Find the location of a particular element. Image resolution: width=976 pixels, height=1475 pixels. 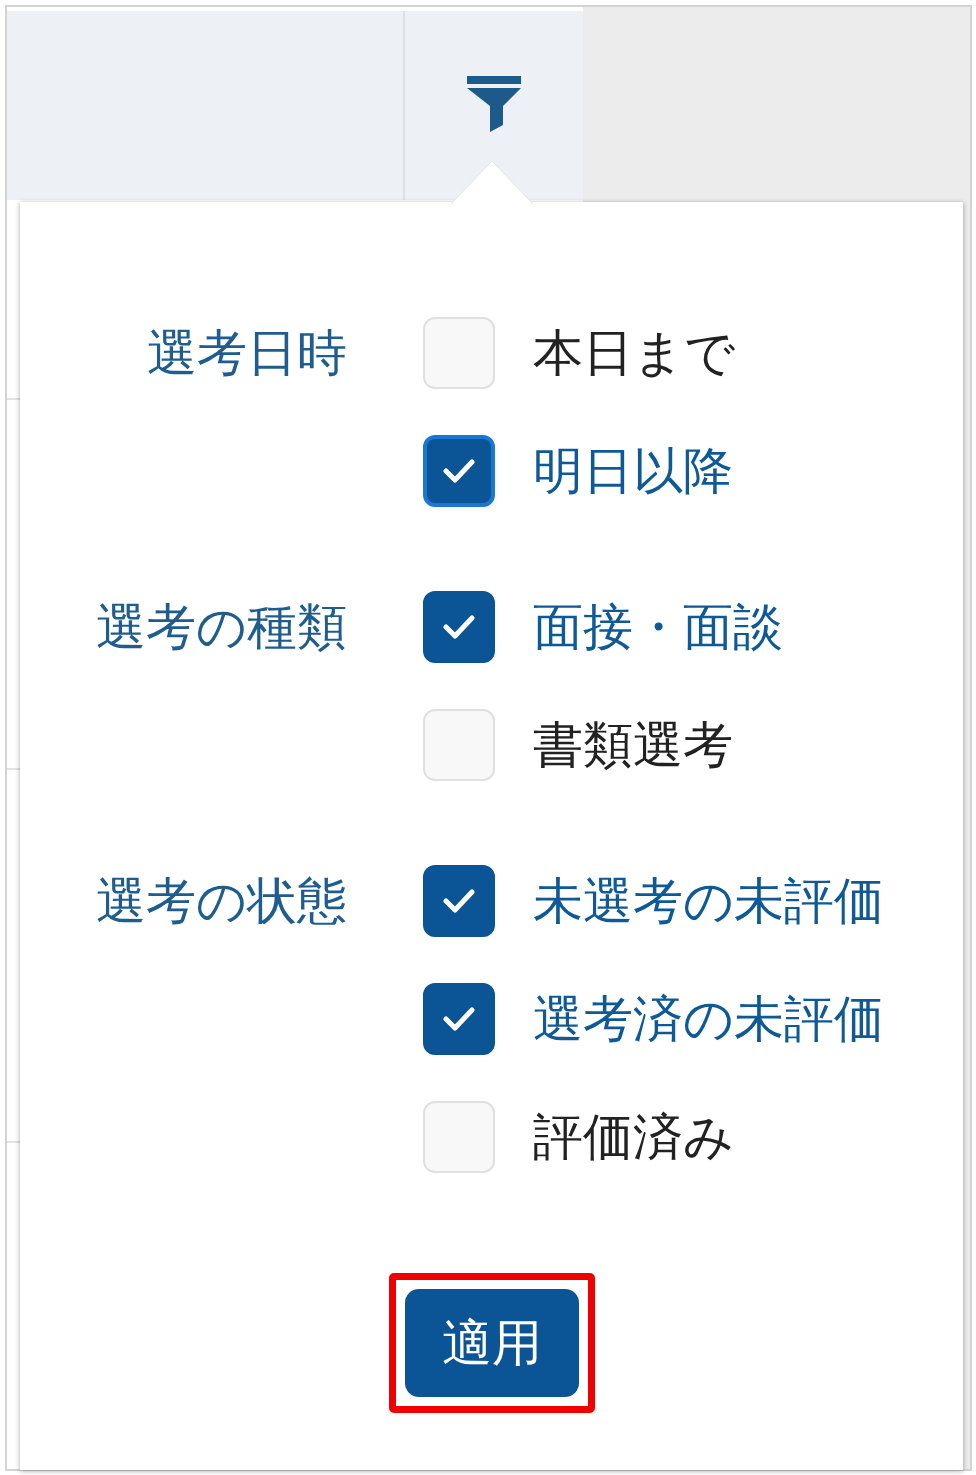

section-label: 選考の状態 is located at coordinates (221, 901).